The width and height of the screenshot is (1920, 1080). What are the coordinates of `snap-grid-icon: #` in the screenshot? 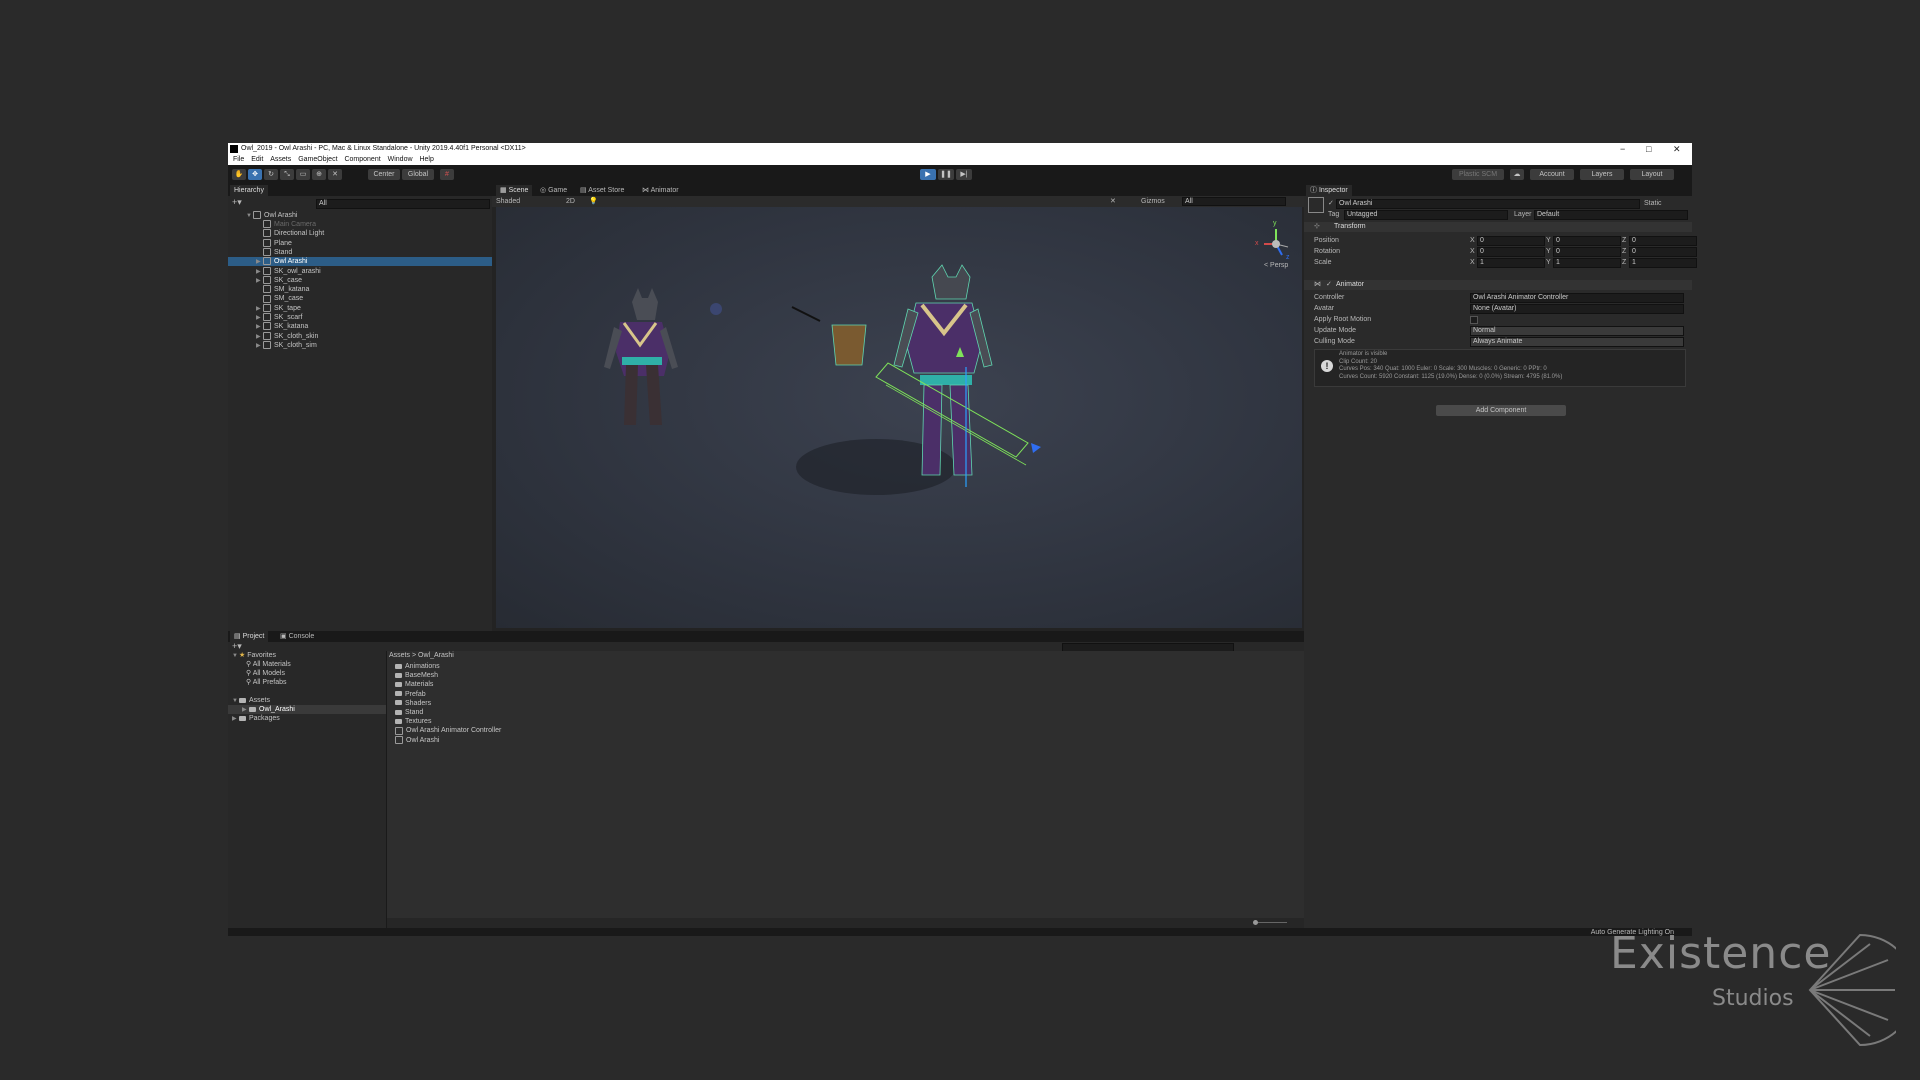 It's located at (447, 174).